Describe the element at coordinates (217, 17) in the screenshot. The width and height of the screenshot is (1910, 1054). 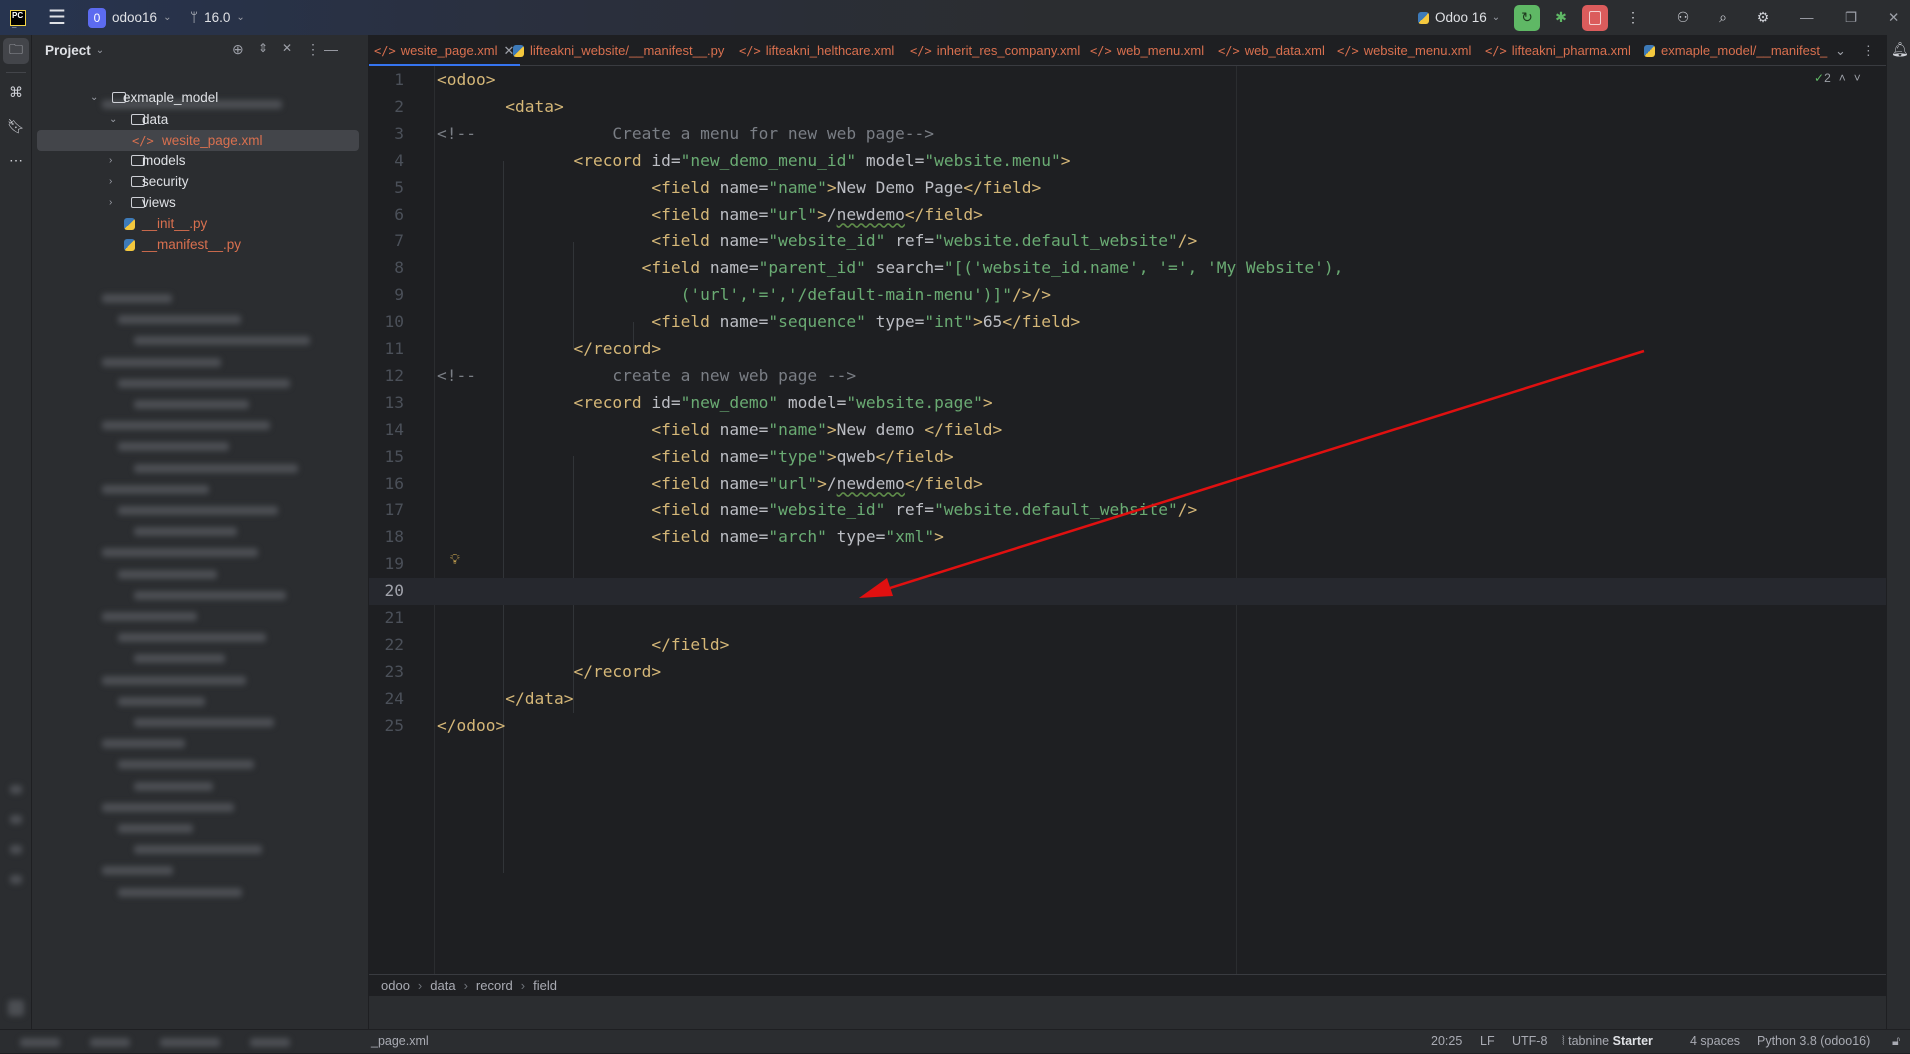
I see `branch-selector: ᛘ 16.0 ⌄` at that location.